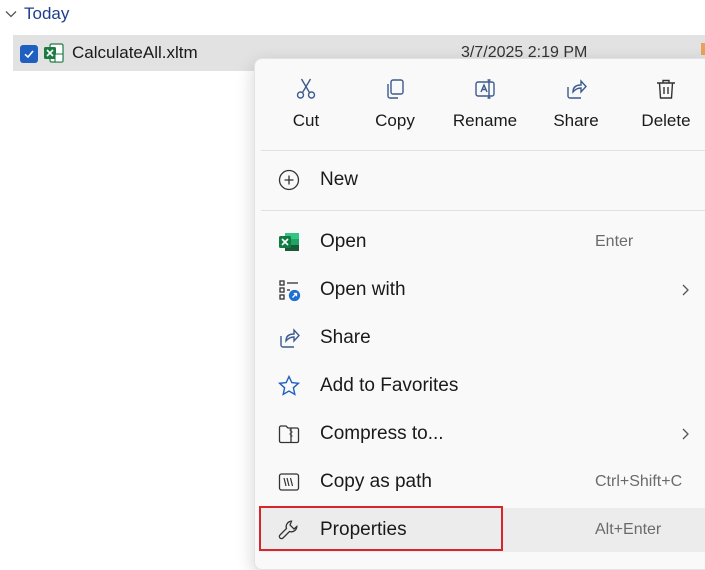  Describe the element at coordinates (47, 13) in the screenshot. I see `group-label: Today` at that location.